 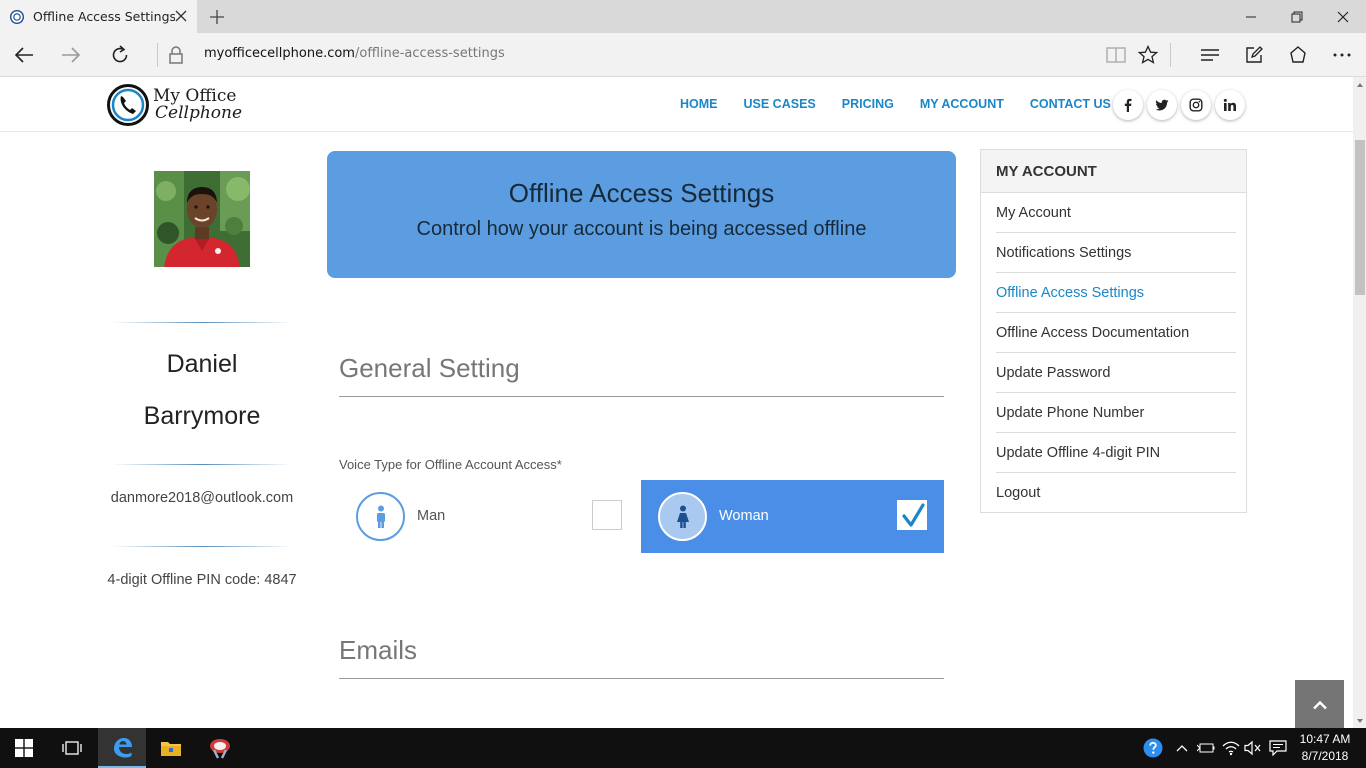 I want to click on nav-home: HOME, so click(x=699, y=104).